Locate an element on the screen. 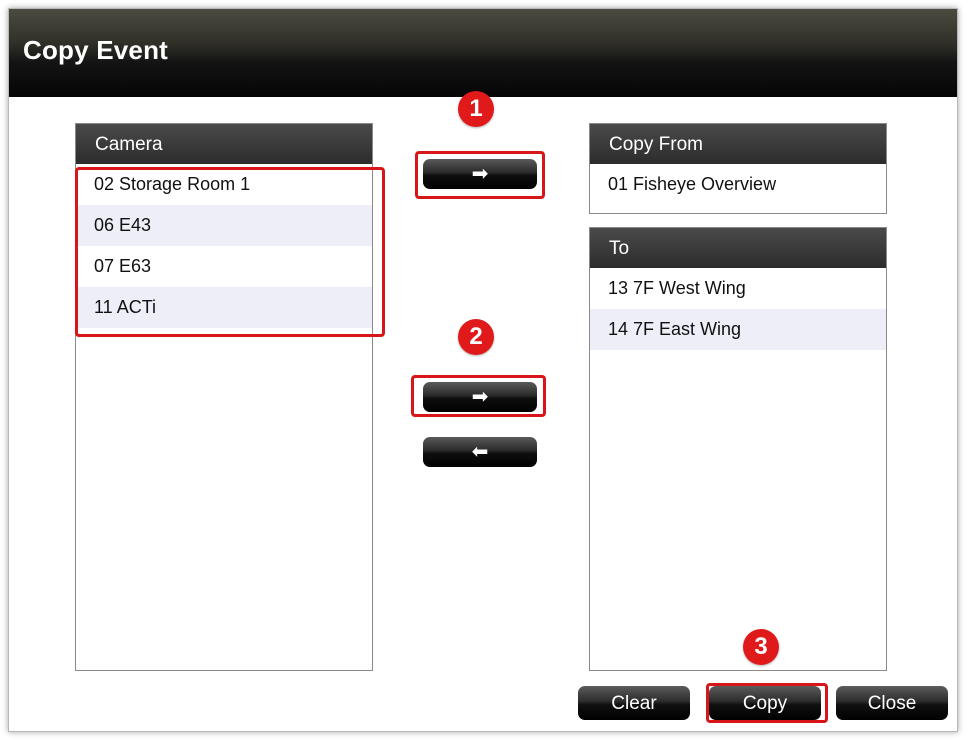  copy-from-header: Copy From is located at coordinates (738, 144).